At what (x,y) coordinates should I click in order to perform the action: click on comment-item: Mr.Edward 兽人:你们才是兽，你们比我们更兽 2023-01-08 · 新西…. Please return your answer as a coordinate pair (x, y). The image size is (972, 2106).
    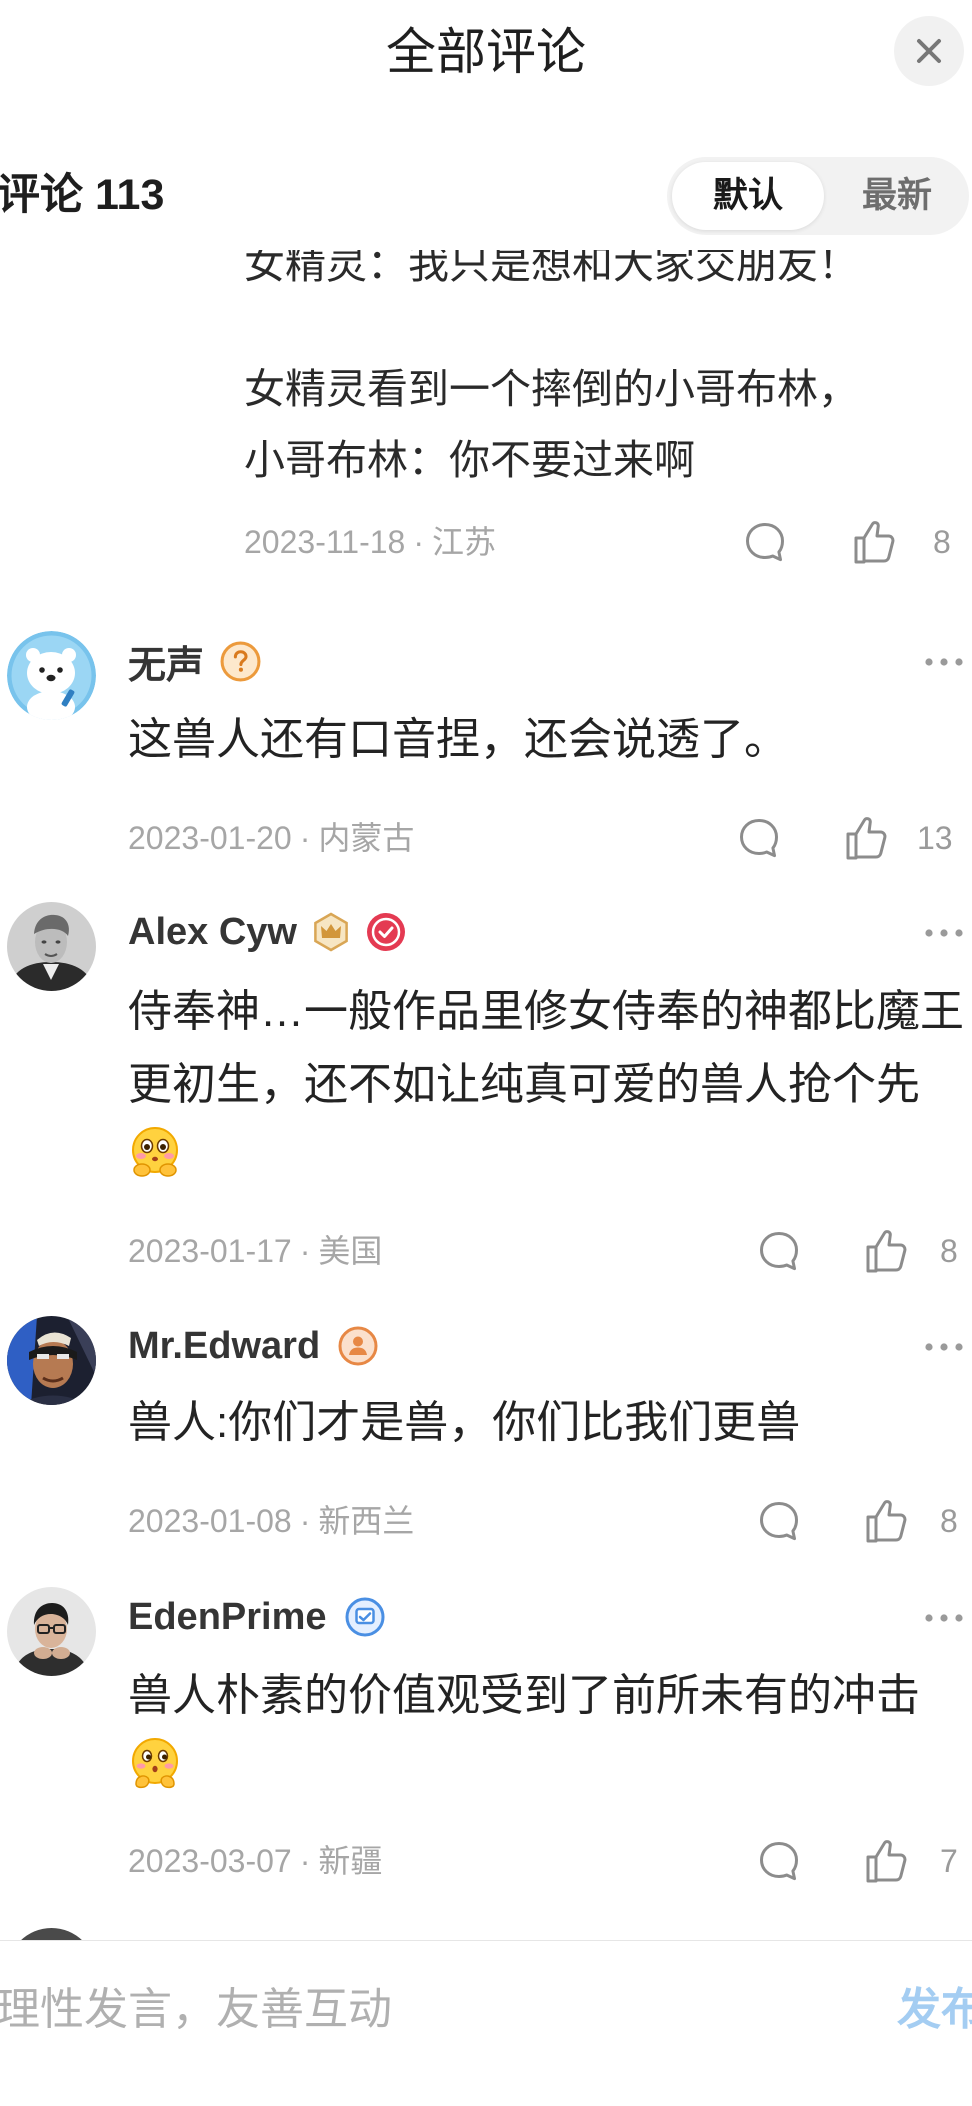
    Looking at the image, I should click on (486, 1436).